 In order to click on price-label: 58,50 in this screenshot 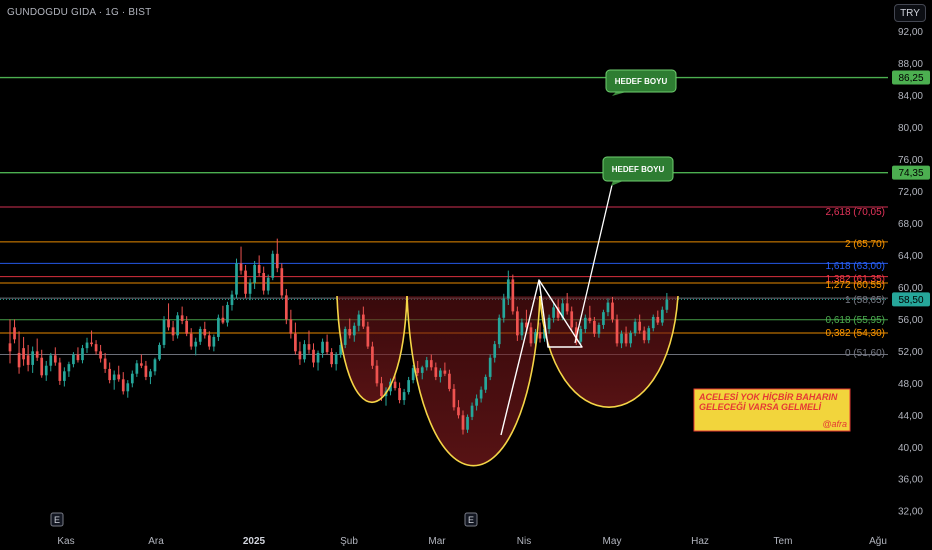, I will do `click(911, 299)`.